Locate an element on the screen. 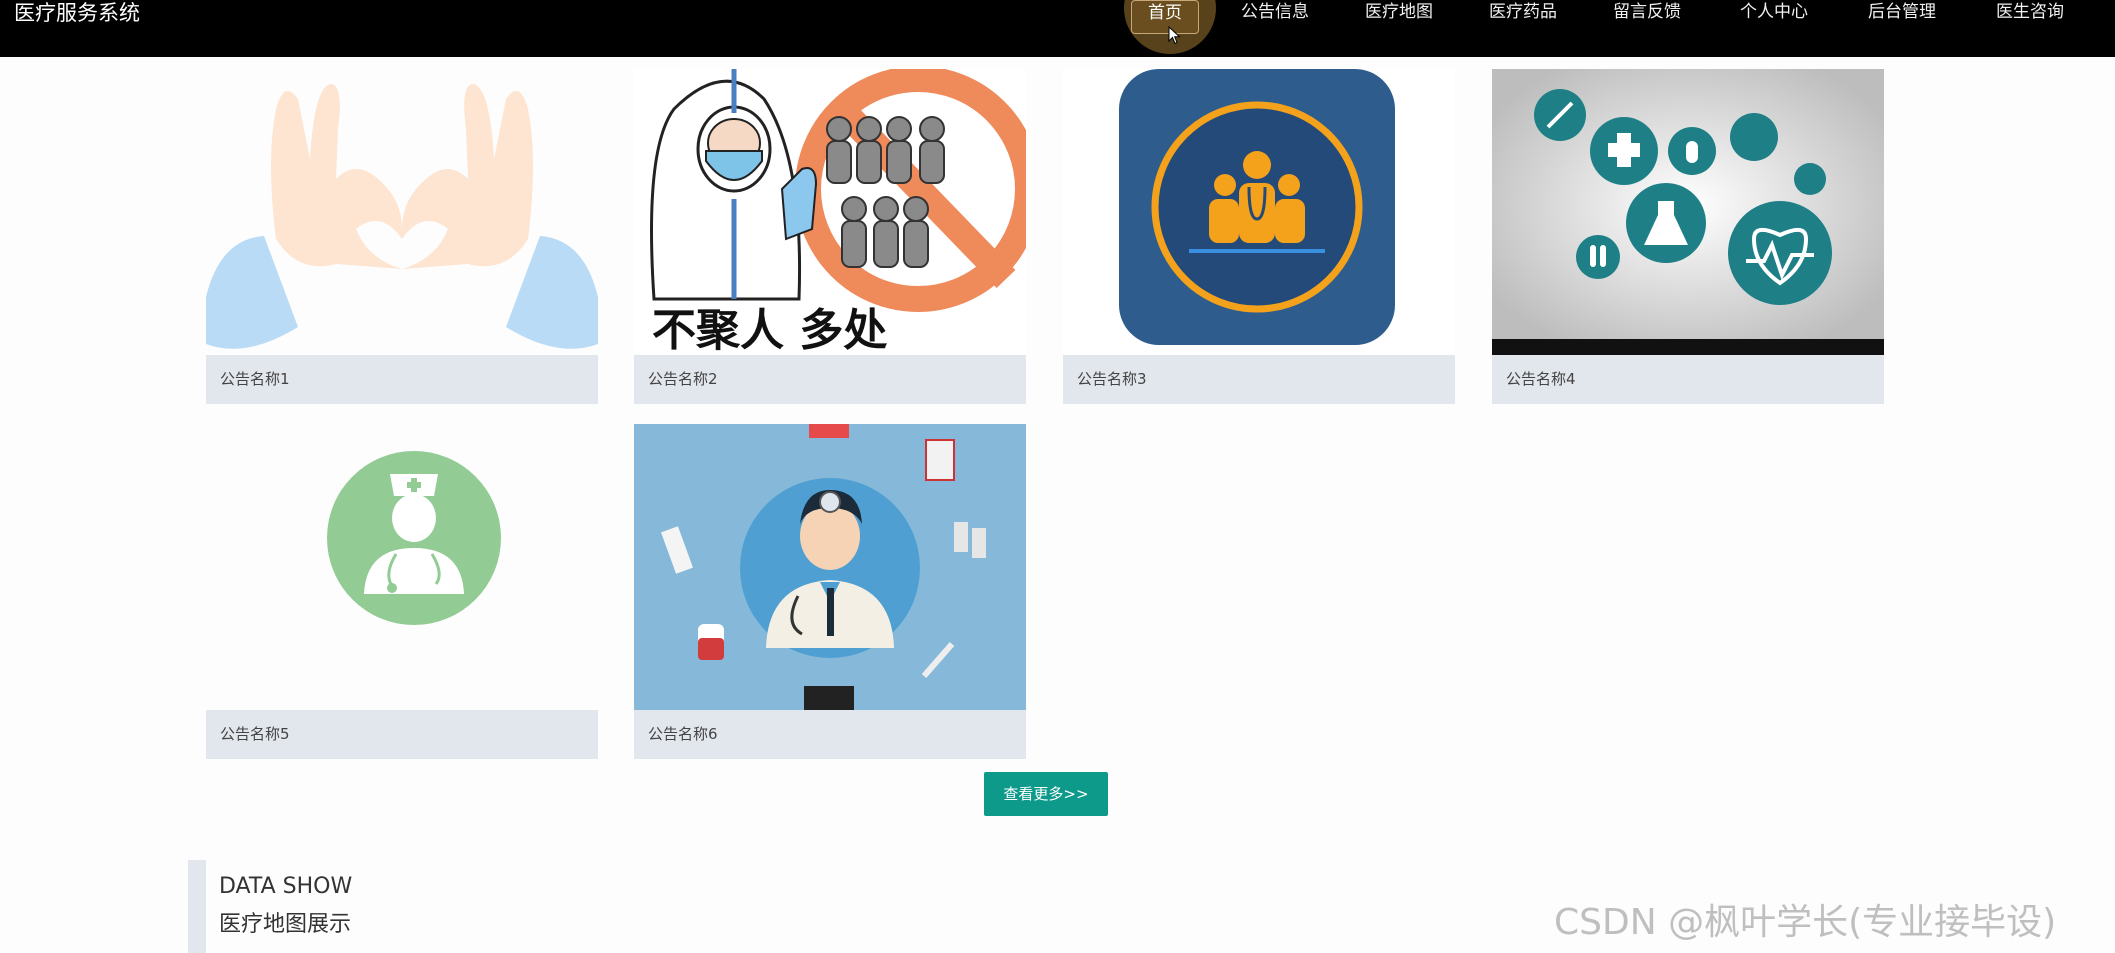 The image size is (2115, 953). medical-icons-image is located at coordinates (1688, 212).